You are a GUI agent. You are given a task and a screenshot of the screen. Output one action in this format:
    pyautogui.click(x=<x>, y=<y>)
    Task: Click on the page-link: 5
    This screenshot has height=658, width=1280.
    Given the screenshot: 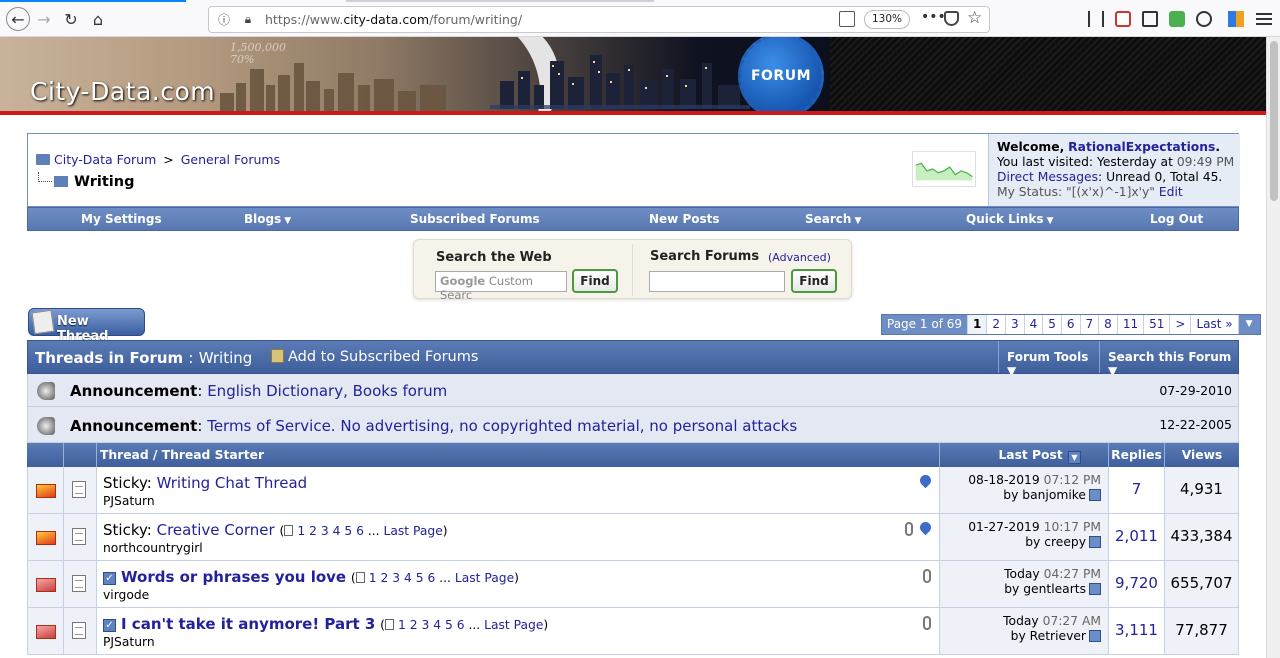 What is the action you would take?
    pyautogui.click(x=1051, y=324)
    